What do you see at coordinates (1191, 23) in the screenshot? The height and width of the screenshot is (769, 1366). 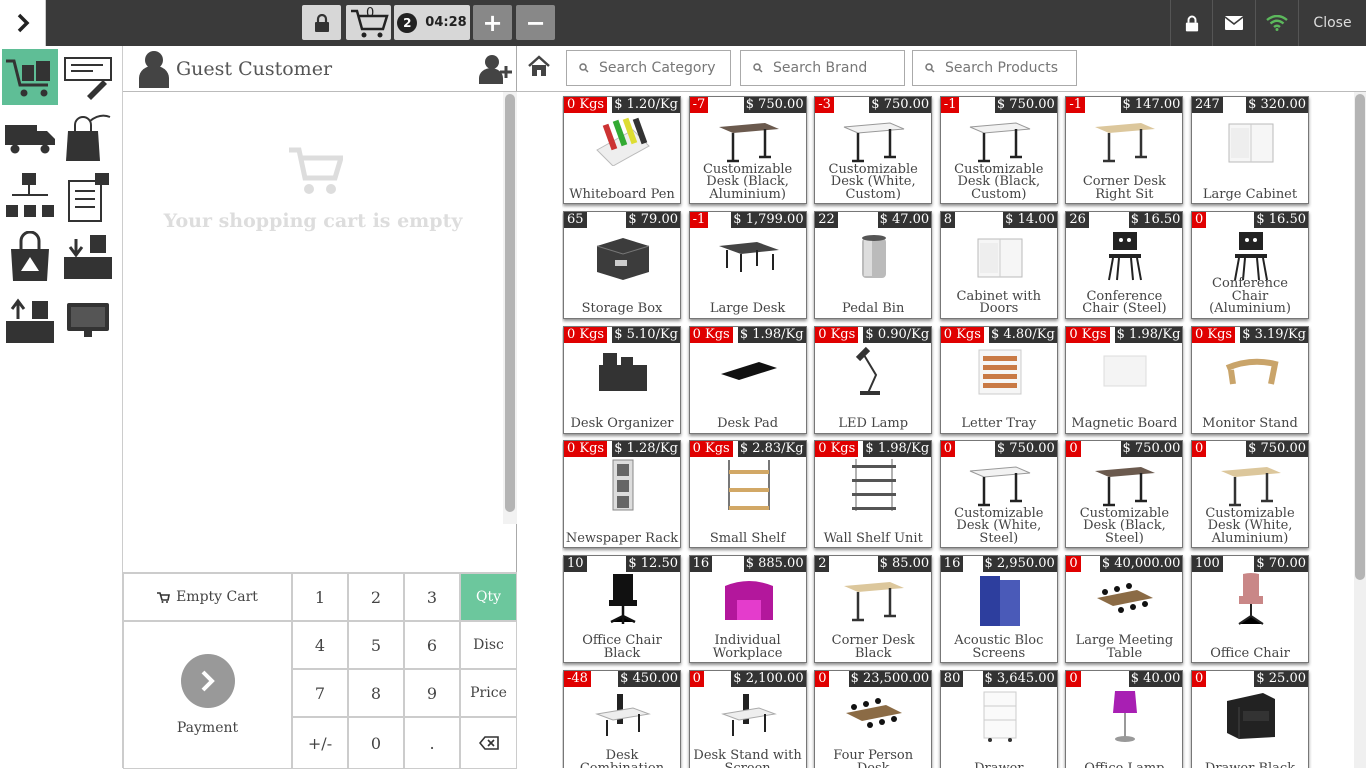 I see `lock-screen-button` at bounding box center [1191, 23].